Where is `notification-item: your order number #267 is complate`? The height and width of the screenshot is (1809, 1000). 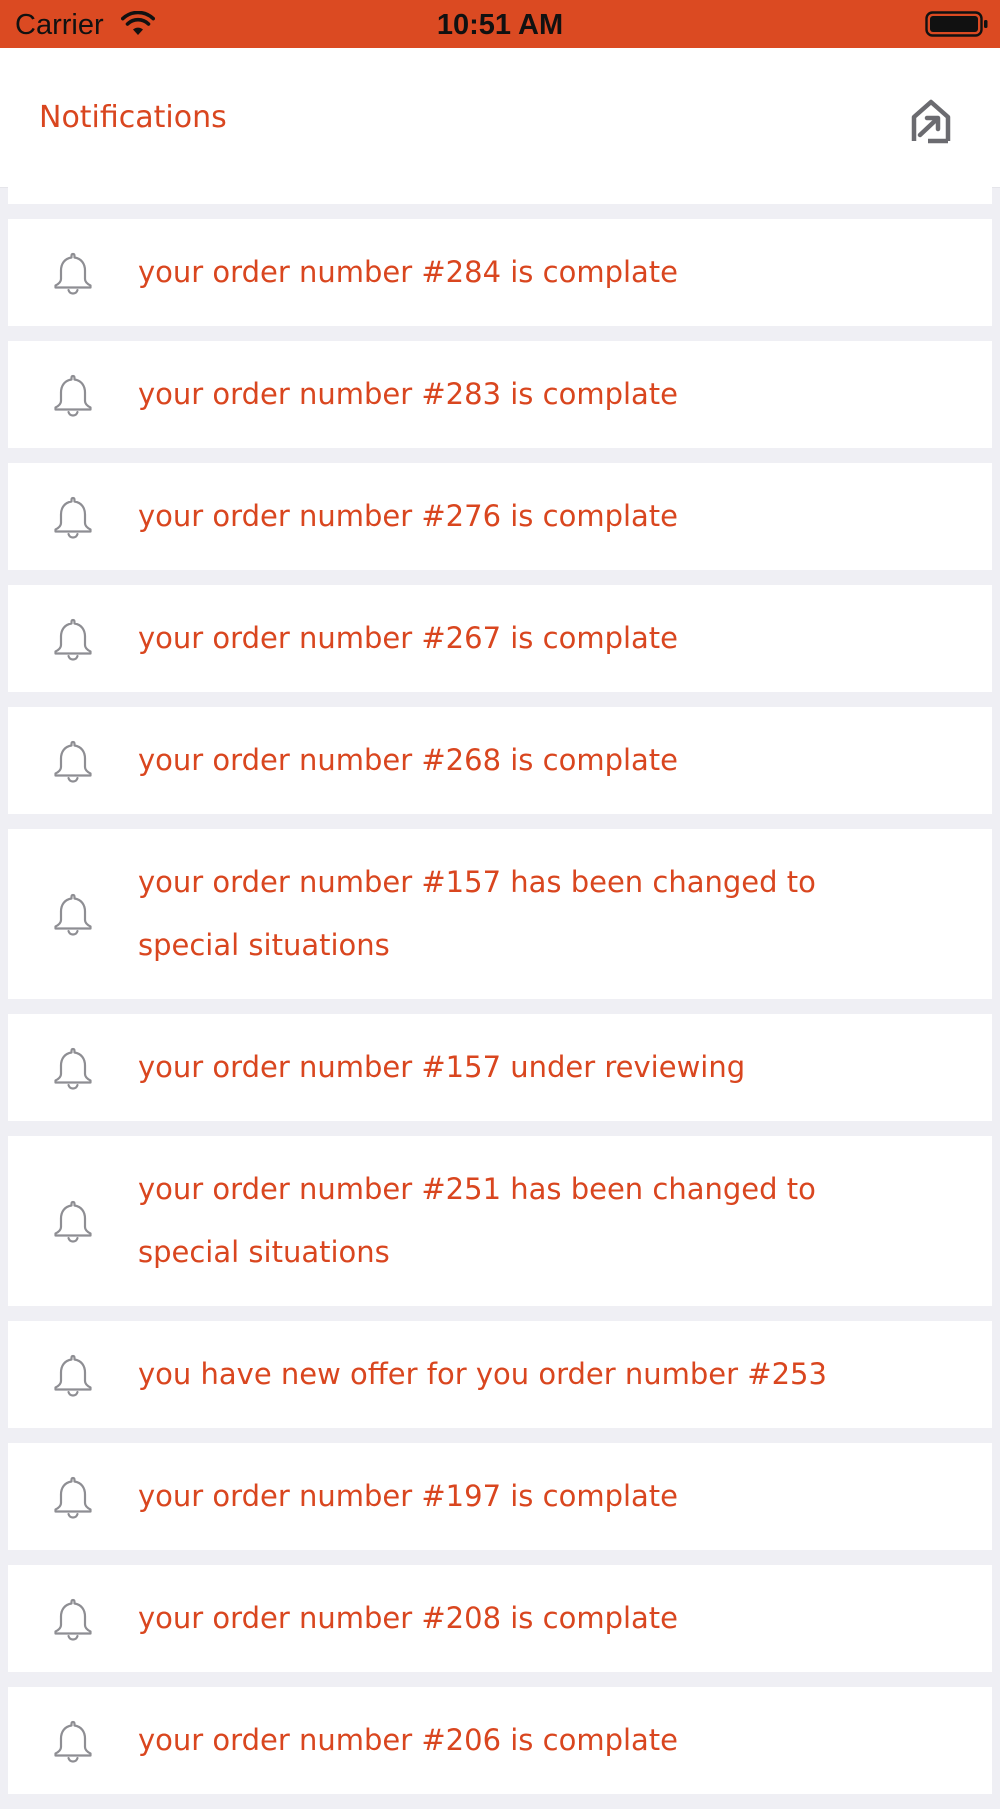
notification-item: your order number #267 is complate is located at coordinates (500, 638).